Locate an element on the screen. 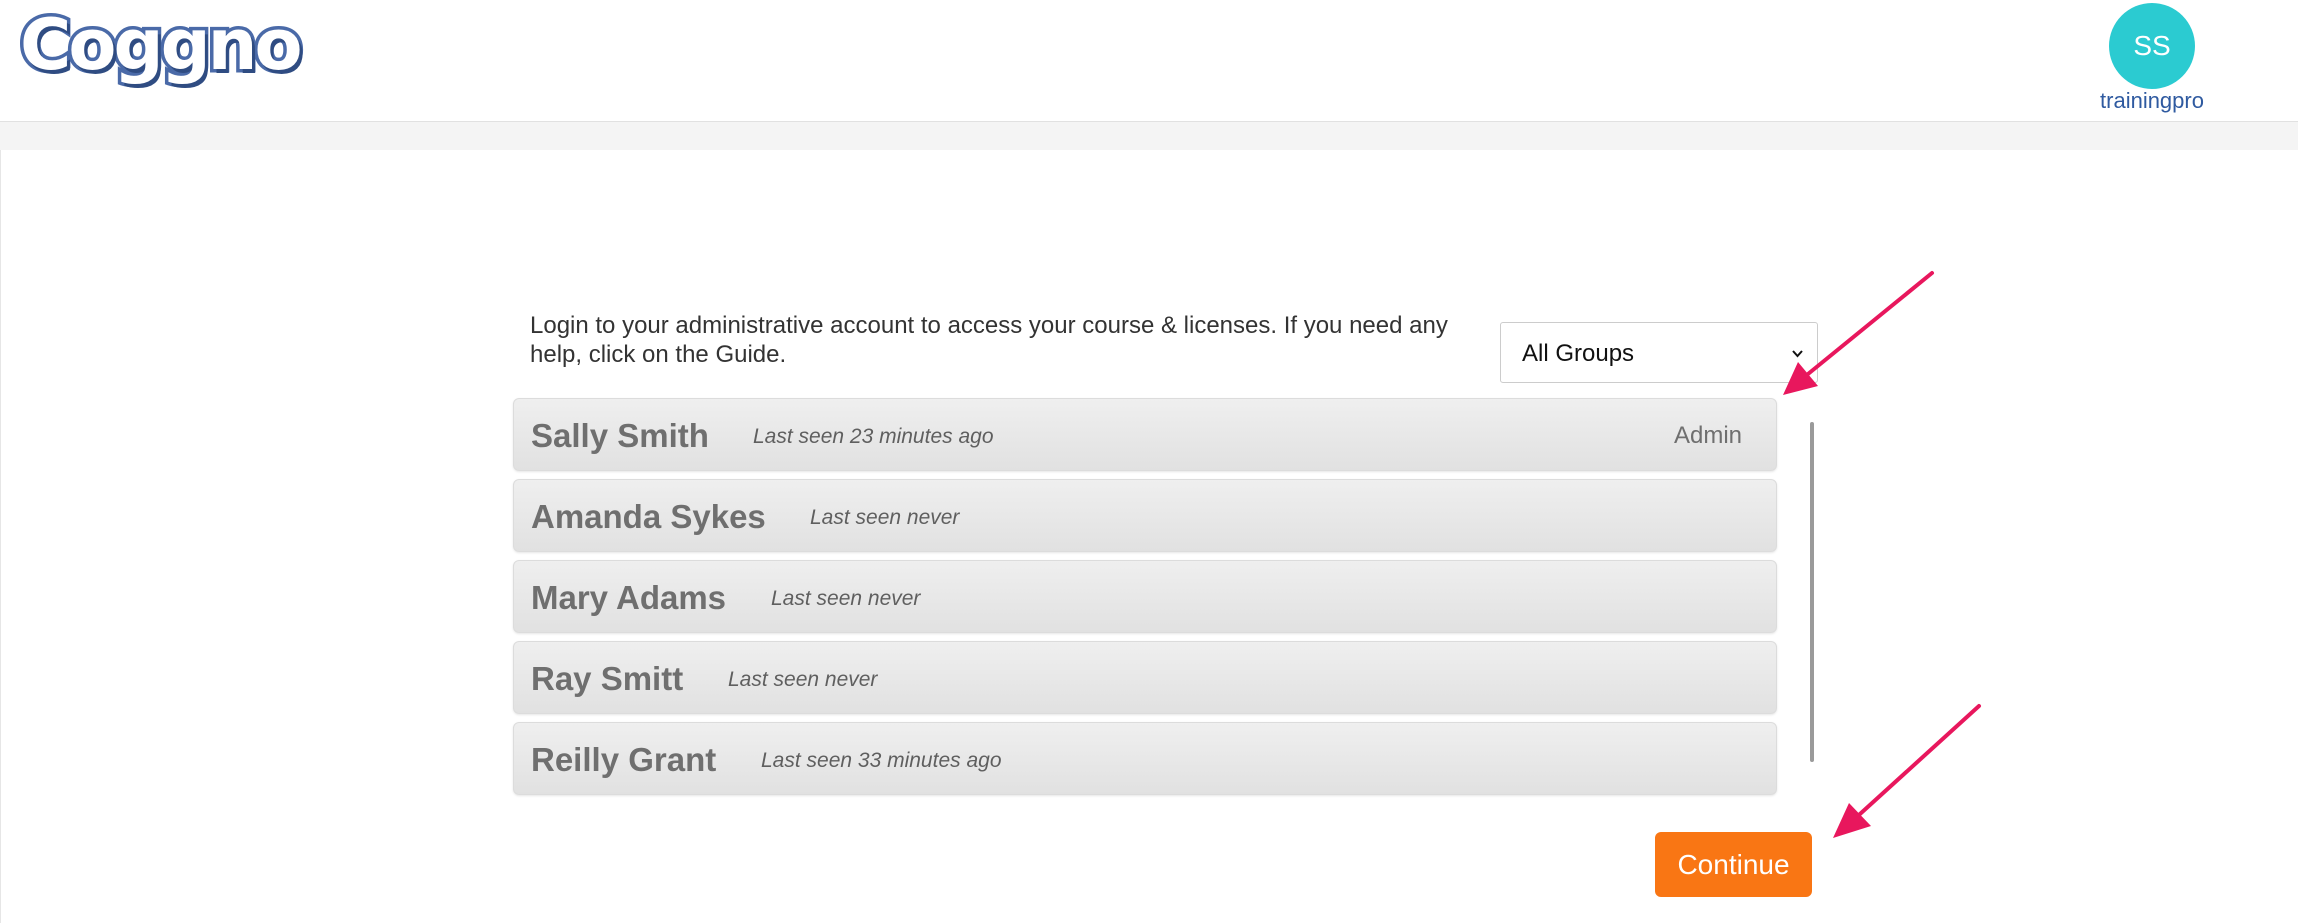 Image resolution: width=2298 pixels, height=923 pixels. group-select: All Groups is located at coordinates (1659, 352).